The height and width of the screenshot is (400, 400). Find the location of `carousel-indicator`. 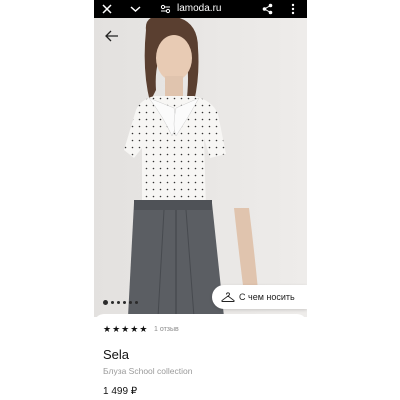

carousel-indicator is located at coordinates (120, 302).